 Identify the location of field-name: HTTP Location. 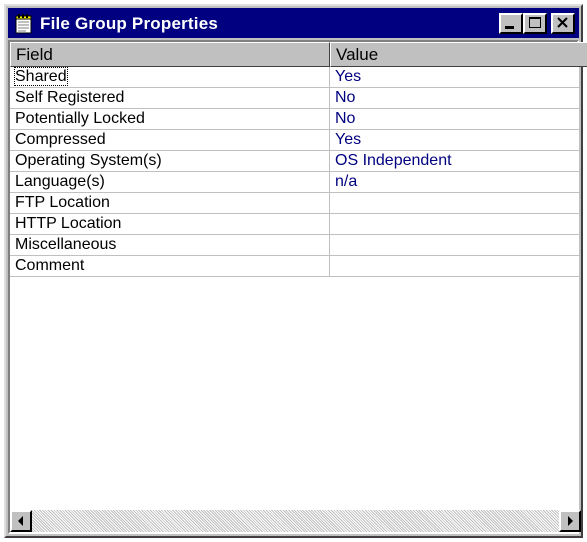
(68, 223).